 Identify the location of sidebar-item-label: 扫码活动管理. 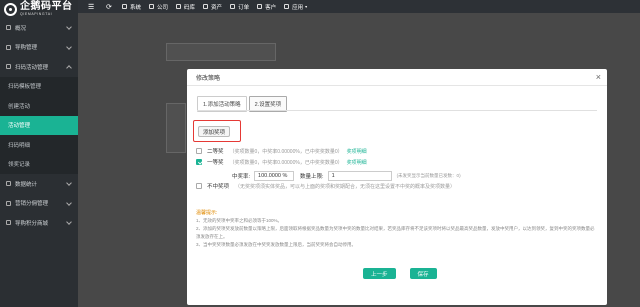
(32, 67).